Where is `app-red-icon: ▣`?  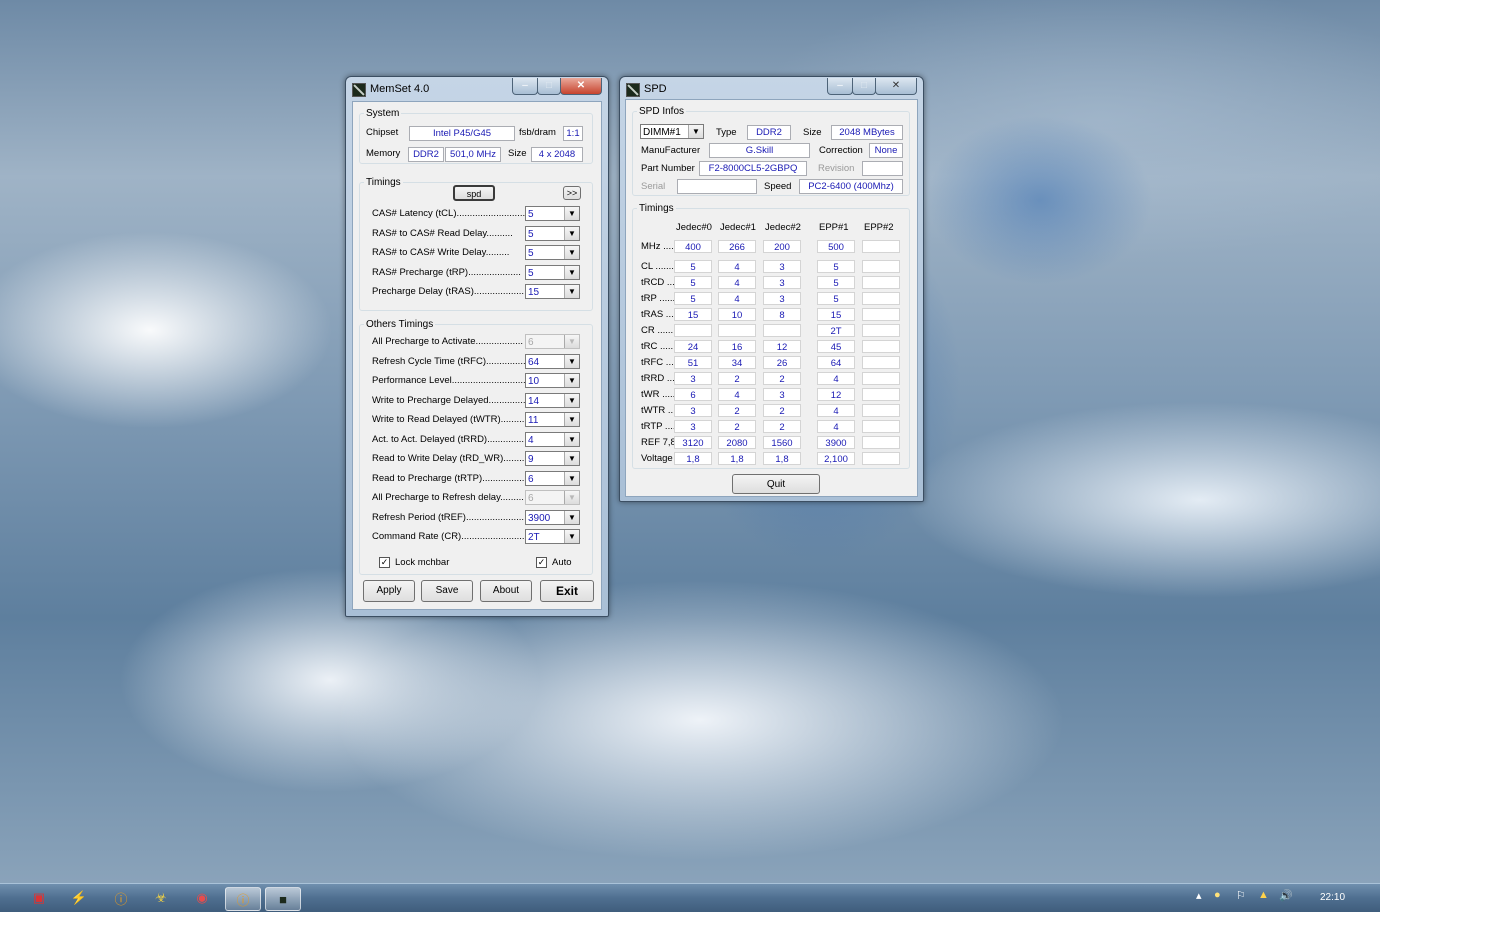
app-red-icon: ▣ is located at coordinates (39, 898).